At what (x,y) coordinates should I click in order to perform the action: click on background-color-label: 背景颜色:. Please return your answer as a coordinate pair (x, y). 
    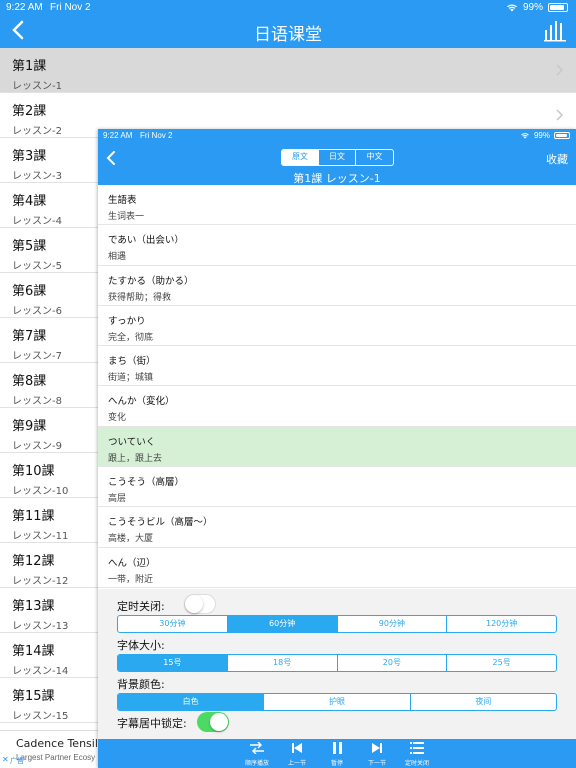
    Looking at the image, I should click on (141, 684).